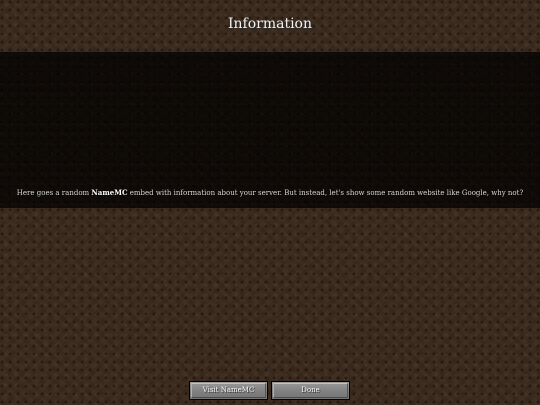  Describe the element at coordinates (270, 391) in the screenshot. I see `bottom-button-row: Visit NameMC Done` at that location.